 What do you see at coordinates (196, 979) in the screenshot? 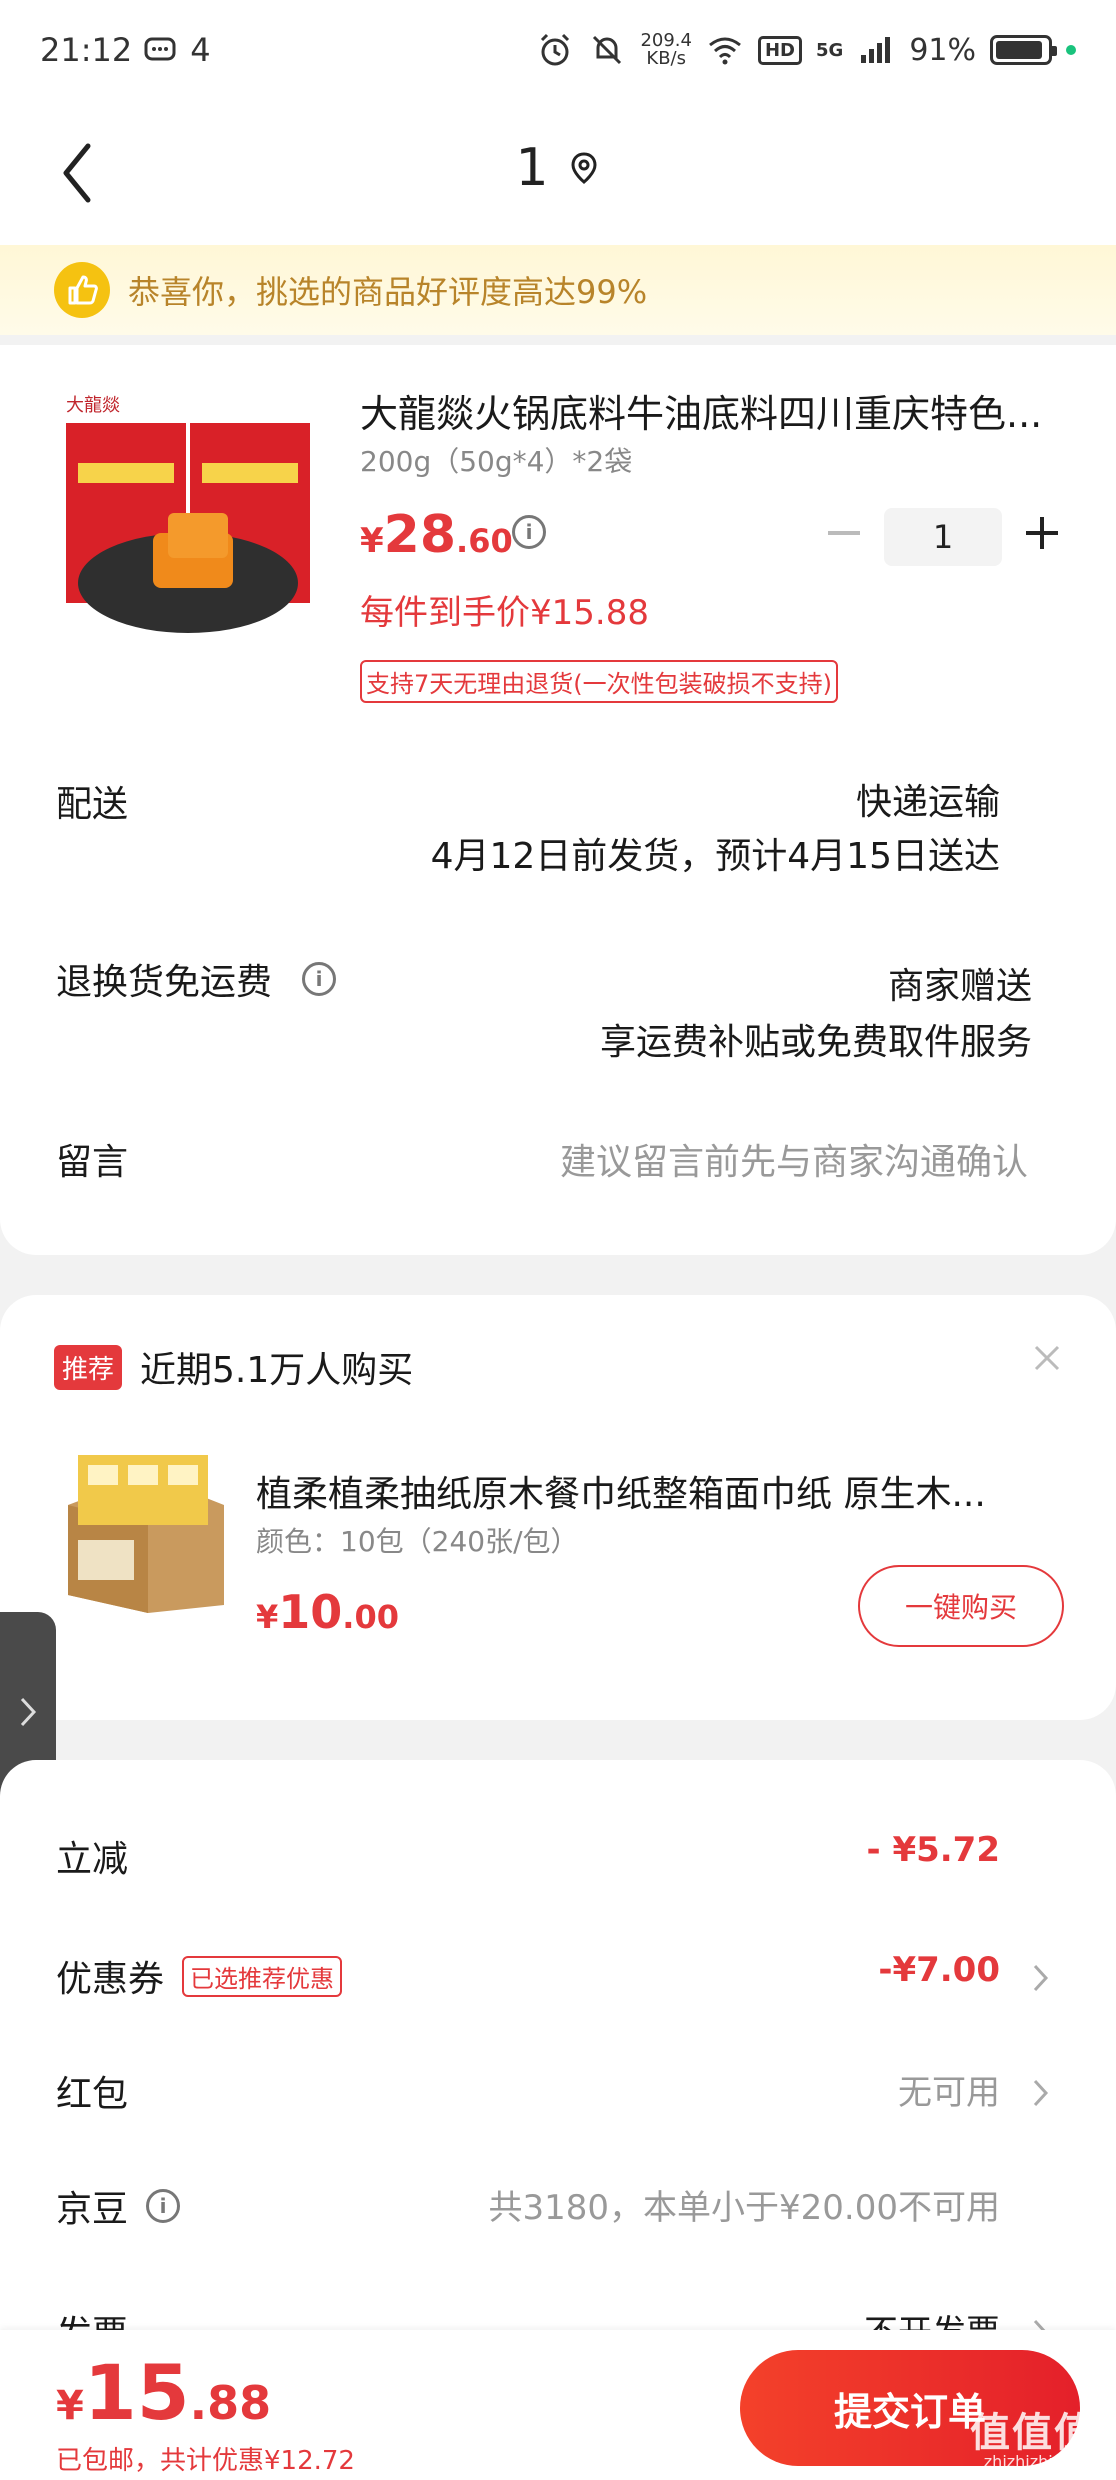
I see `return-shipping-label: 退换货免运费 i` at bounding box center [196, 979].